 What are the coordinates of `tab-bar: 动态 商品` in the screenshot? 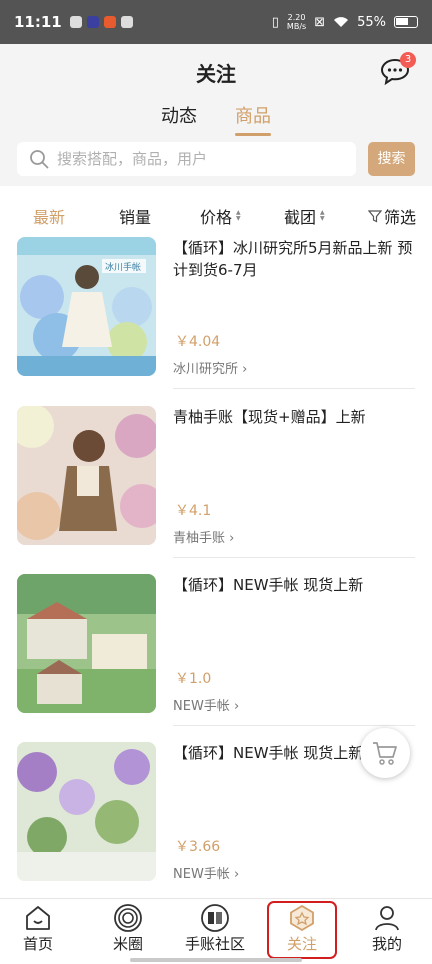 It's located at (216, 119).